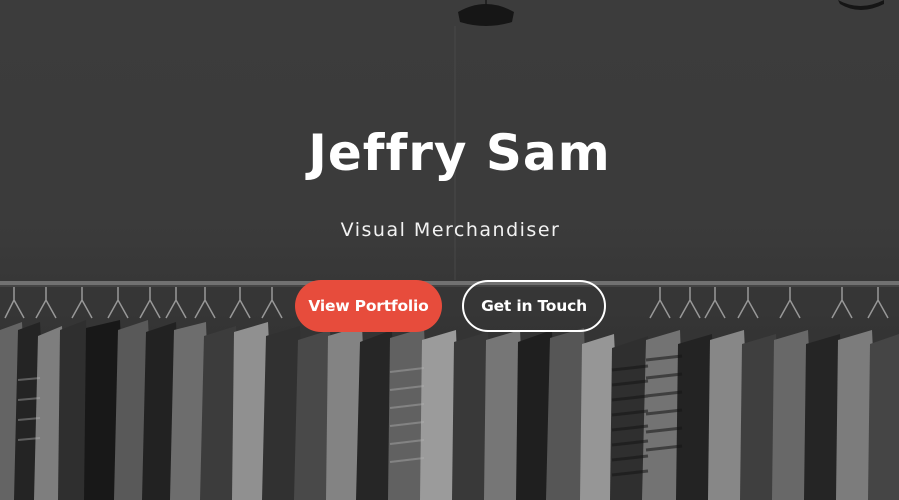  What do you see at coordinates (368, 306) in the screenshot?
I see `view-portfolio-button: View Portfolio` at bounding box center [368, 306].